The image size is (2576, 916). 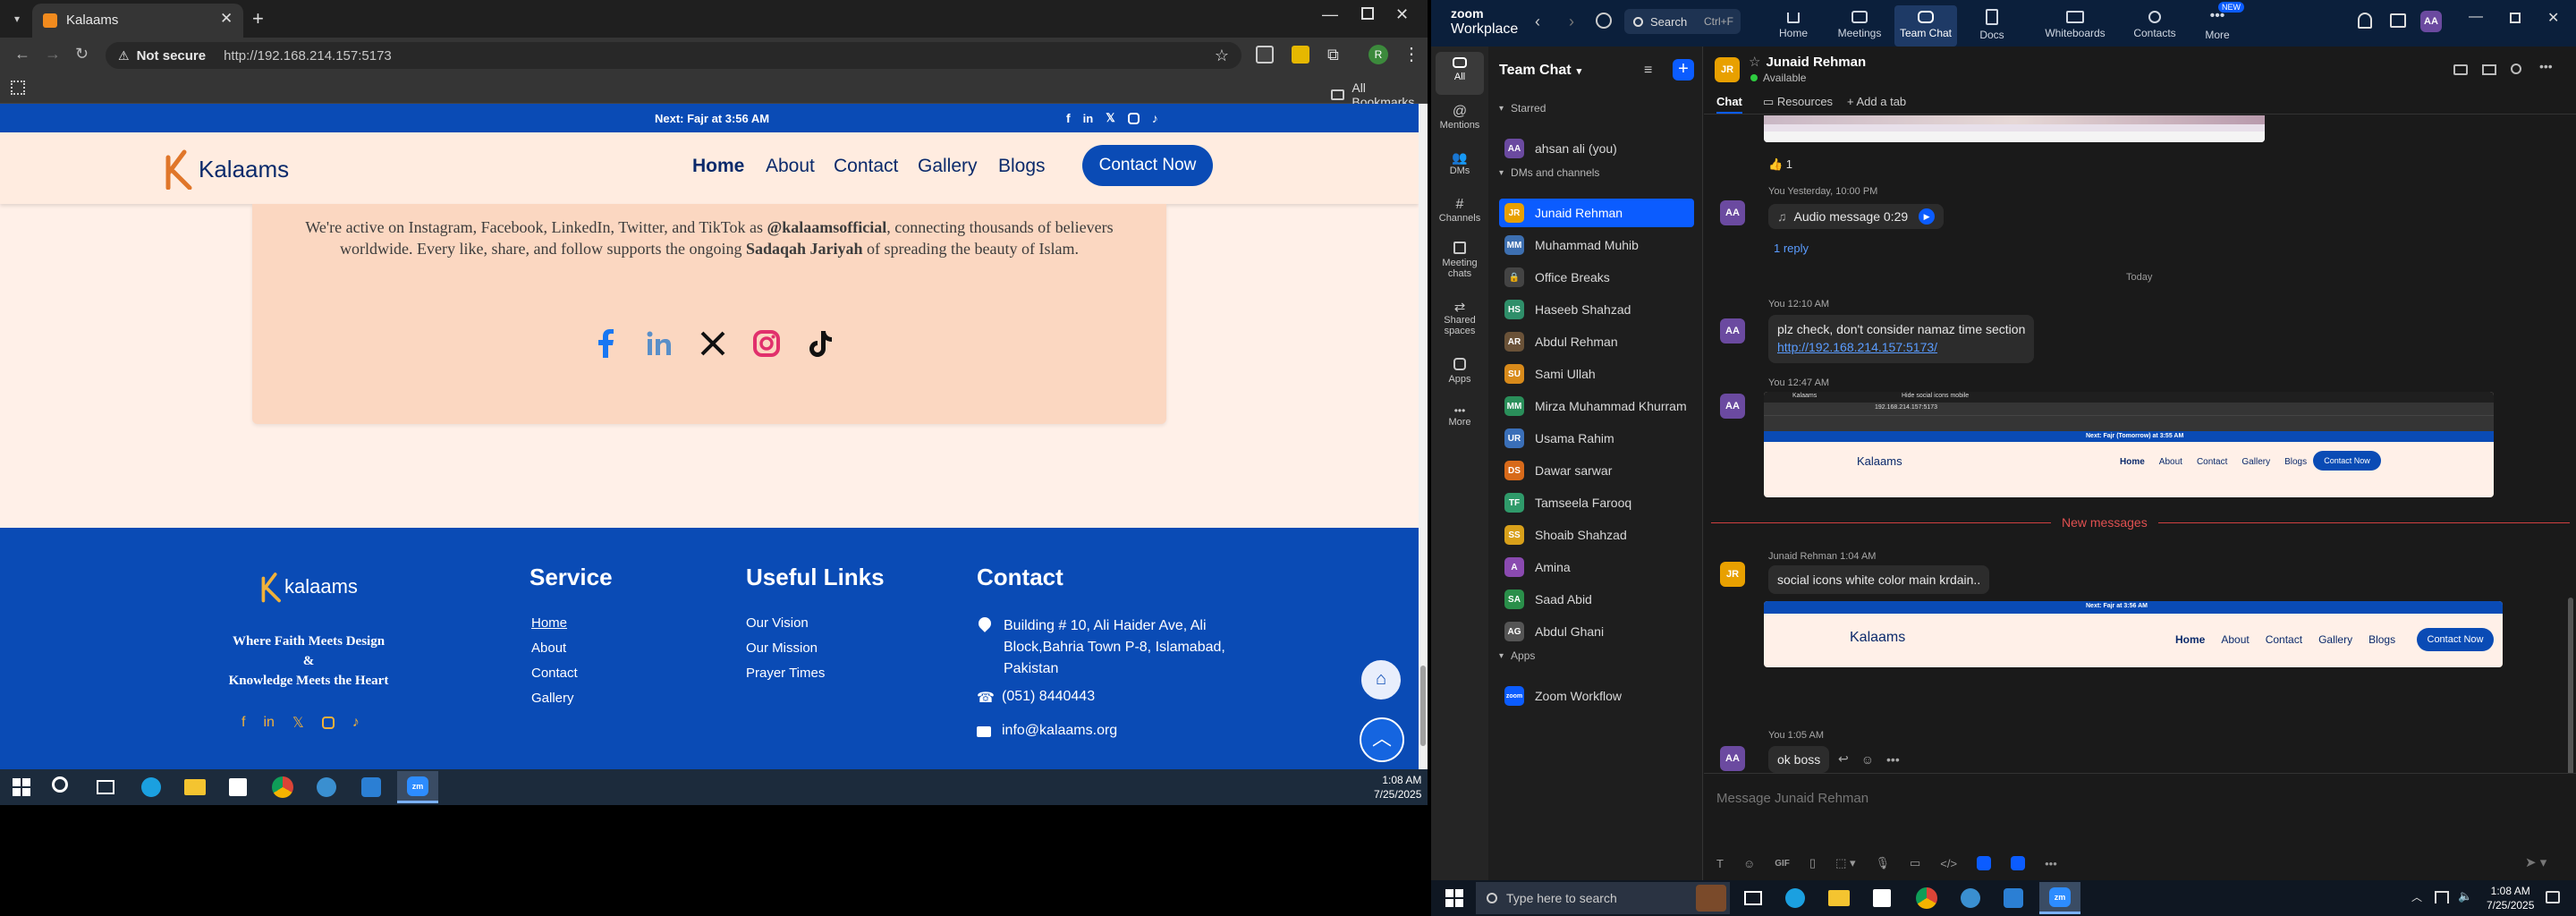 I want to click on reply-icon: ↩, so click(x=1843, y=759).